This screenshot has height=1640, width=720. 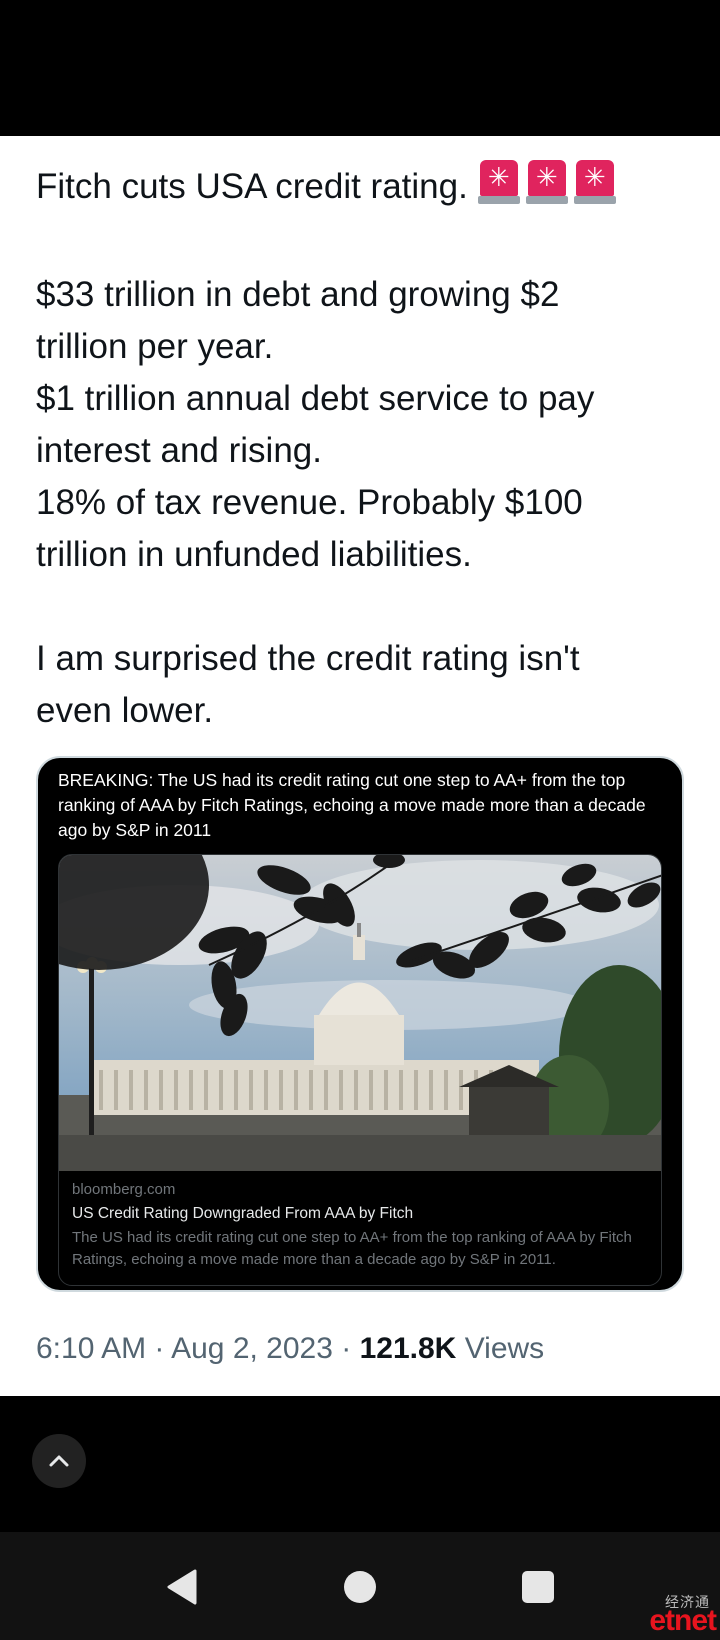 What do you see at coordinates (360, 68) in the screenshot?
I see `status-bar-area` at bounding box center [360, 68].